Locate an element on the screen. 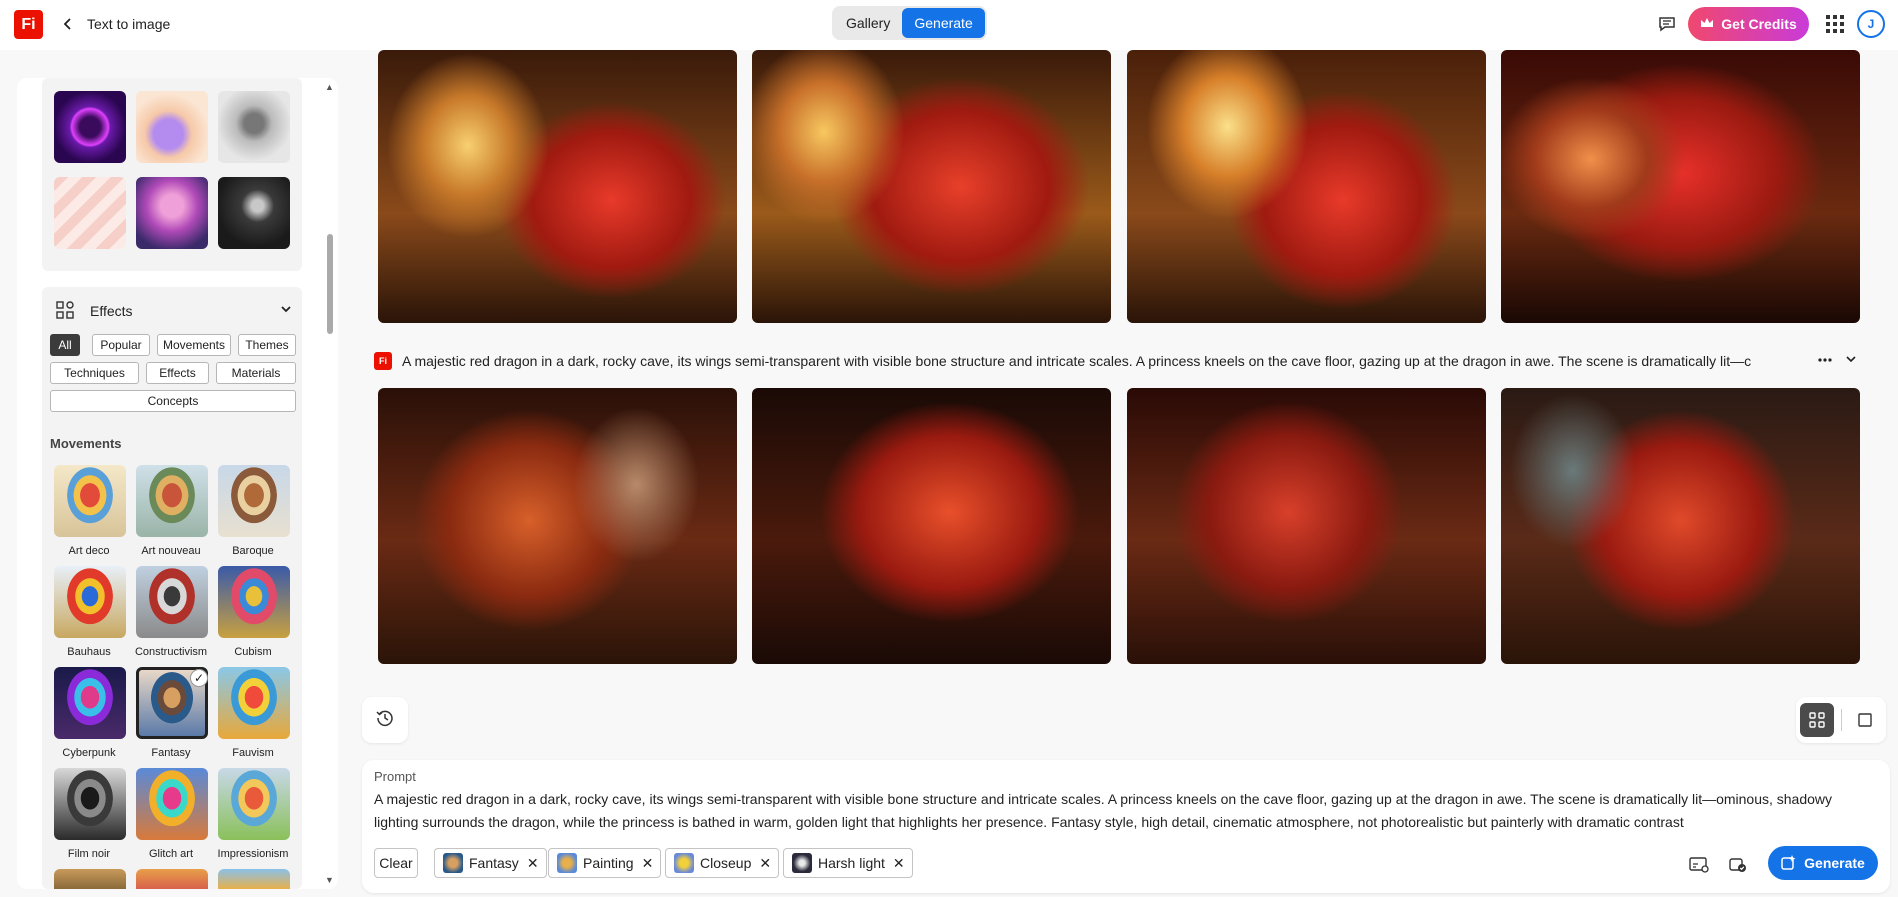 The width and height of the screenshot is (1898, 897). style-thumb-baroque is located at coordinates (254, 501).